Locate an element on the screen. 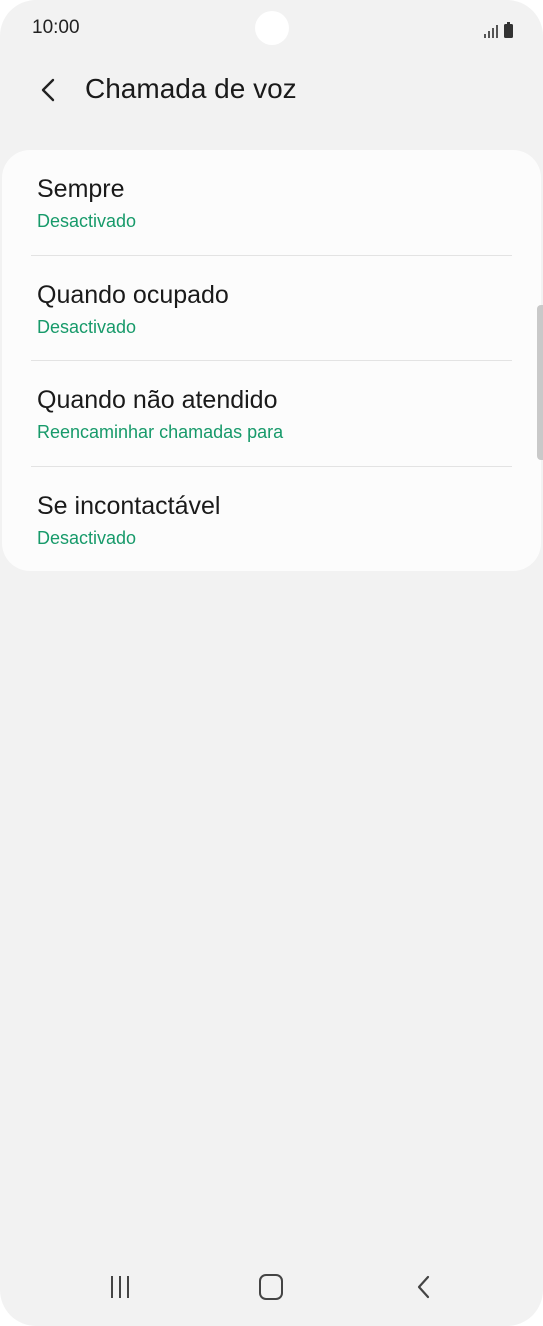 Image resolution: width=543 pixels, height=1326 pixels. status-icons is located at coordinates (498, 29).